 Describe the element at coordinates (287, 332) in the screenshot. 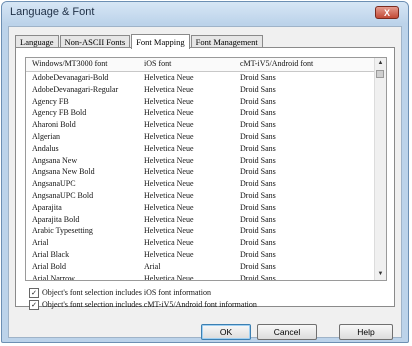

I see `cancel-button: Cancel` at that location.